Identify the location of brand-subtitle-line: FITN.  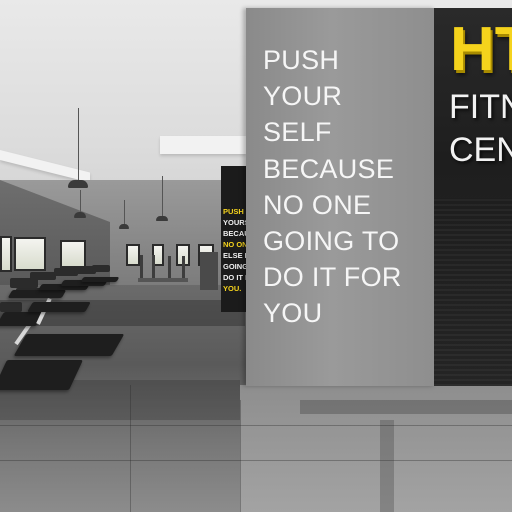
(480, 107).